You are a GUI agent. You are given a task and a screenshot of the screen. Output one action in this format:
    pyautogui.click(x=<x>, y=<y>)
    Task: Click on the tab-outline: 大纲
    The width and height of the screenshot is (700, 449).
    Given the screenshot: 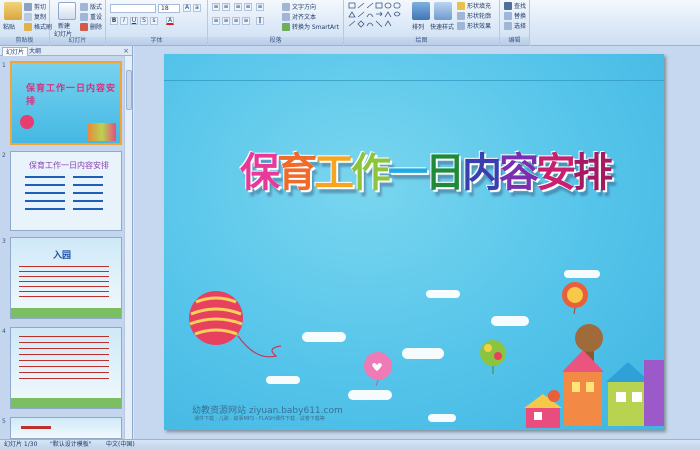 What is the action you would take?
    pyautogui.click(x=35, y=51)
    